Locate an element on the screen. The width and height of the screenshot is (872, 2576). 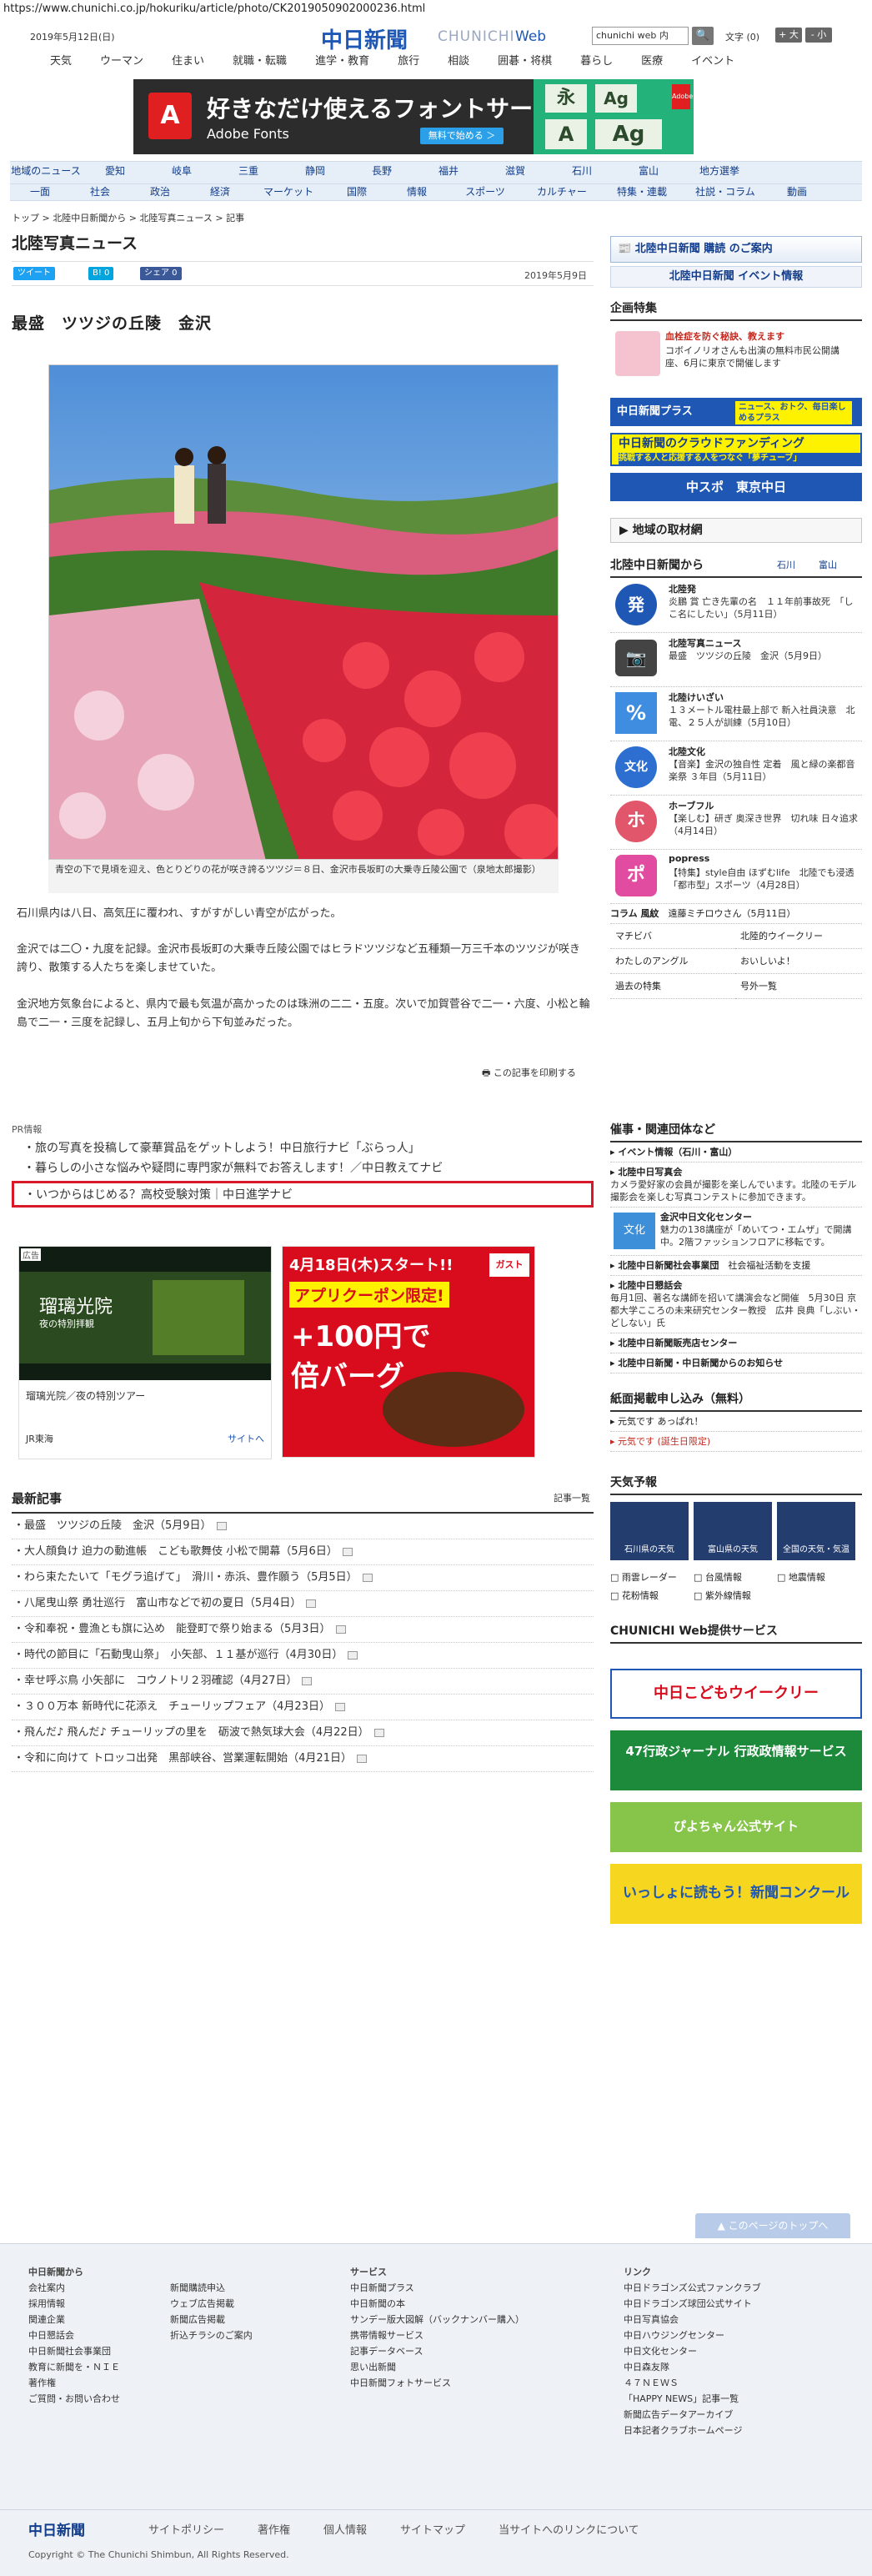
latest-item: ・わら束たたいて「モグラ追げて」 滑川・赤浜、豊作願う（5月5日） is located at coordinates (303, 1578).